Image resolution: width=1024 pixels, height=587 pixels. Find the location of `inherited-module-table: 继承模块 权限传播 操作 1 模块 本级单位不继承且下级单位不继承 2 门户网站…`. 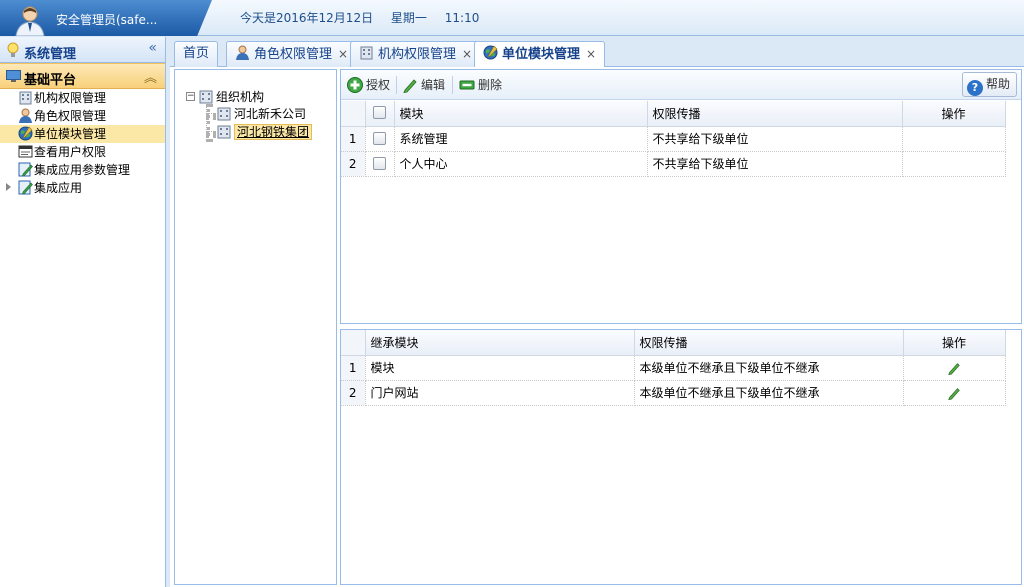

inherited-module-table: 继承模块 权限传播 操作 1 模块 本级单位不继承且下级单位不继承 2 门户网站… is located at coordinates (673, 368).